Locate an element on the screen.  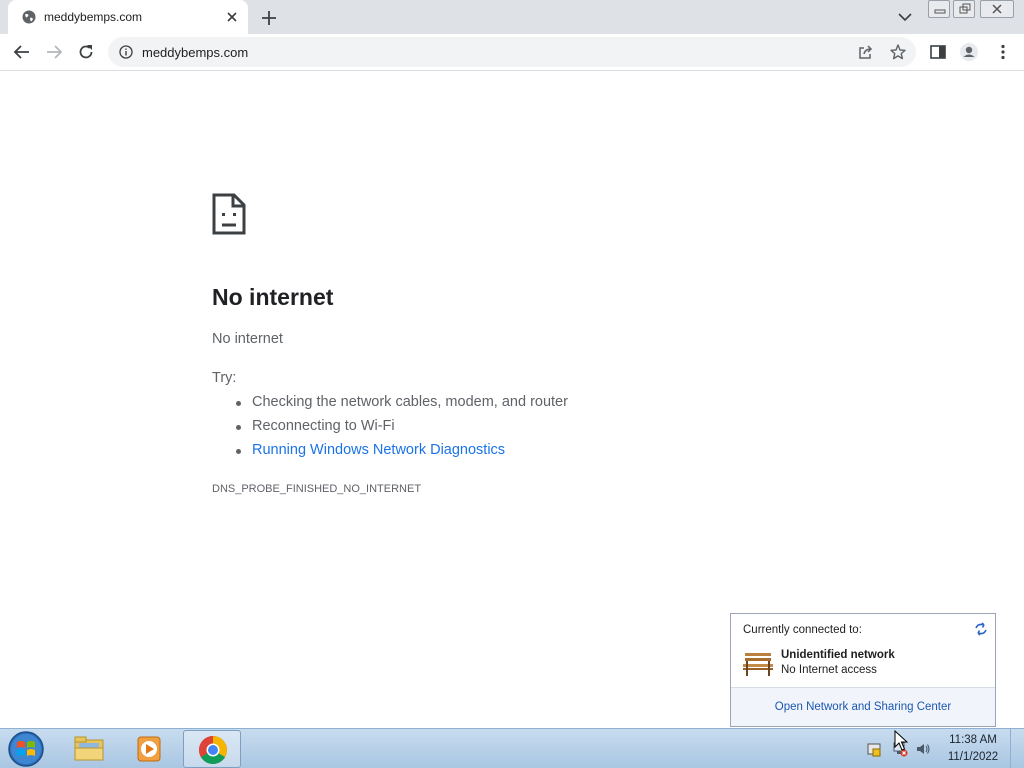
network-status: No Internet access is located at coordinates (829, 670).